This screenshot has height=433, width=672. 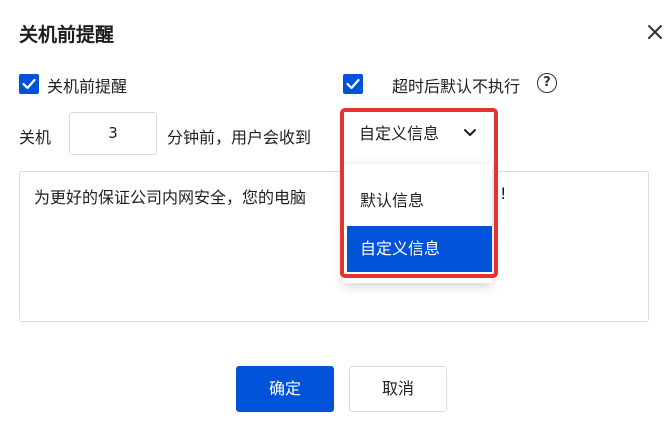 What do you see at coordinates (285, 389) in the screenshot?
I see `confirm-button: 确定` at bounding box center [285, 389].